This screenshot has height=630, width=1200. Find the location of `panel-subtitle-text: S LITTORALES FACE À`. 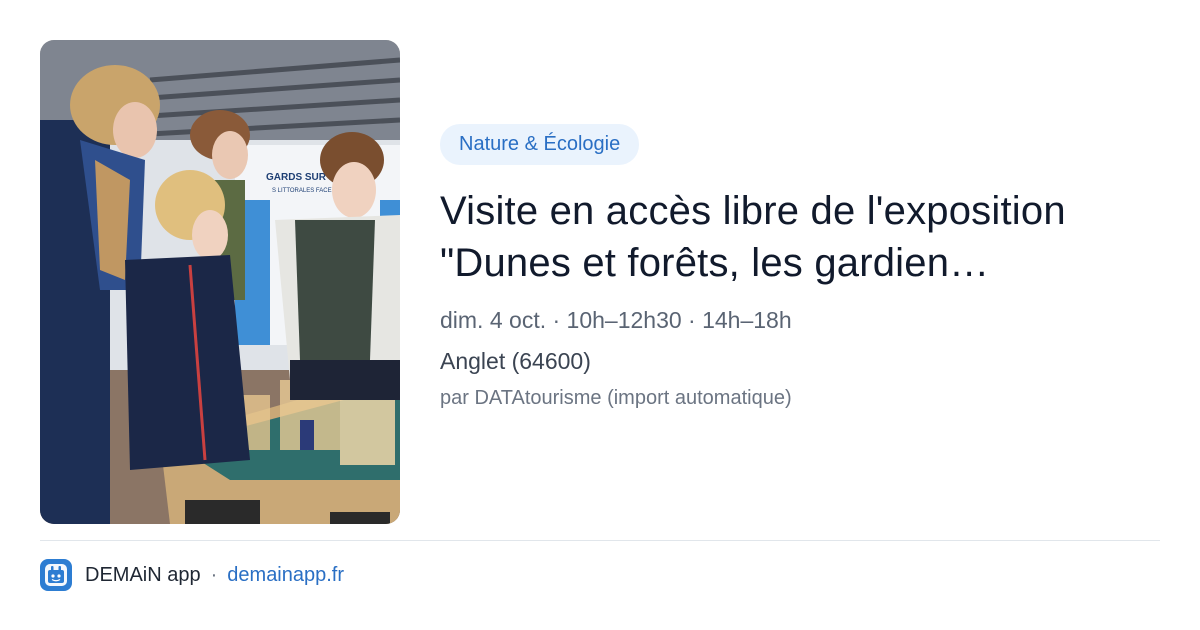

panel-subtitle-text: S LITTORALES FACE À is located at coordinates (304, 190).